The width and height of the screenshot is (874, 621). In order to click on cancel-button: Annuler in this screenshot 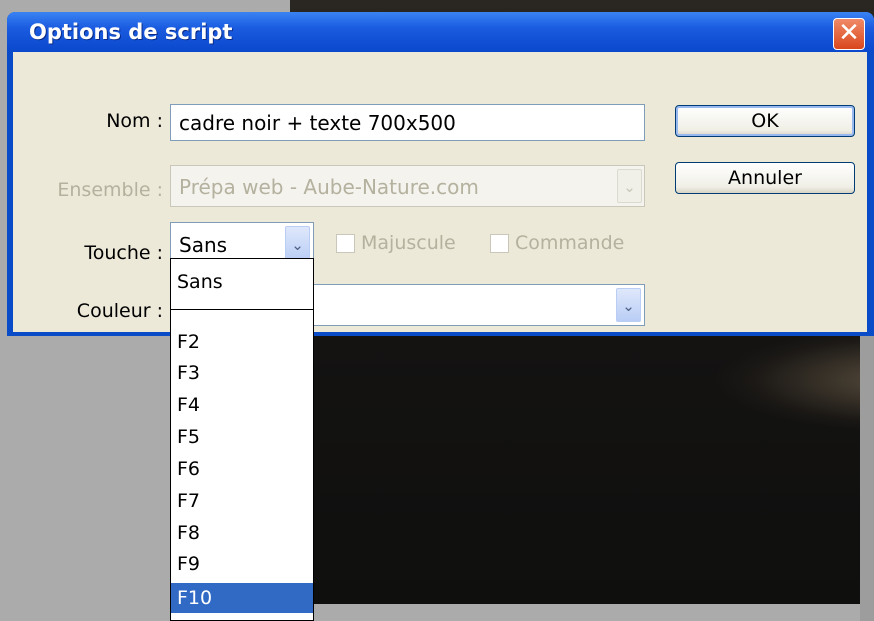, I will do `click(765, 178)`.